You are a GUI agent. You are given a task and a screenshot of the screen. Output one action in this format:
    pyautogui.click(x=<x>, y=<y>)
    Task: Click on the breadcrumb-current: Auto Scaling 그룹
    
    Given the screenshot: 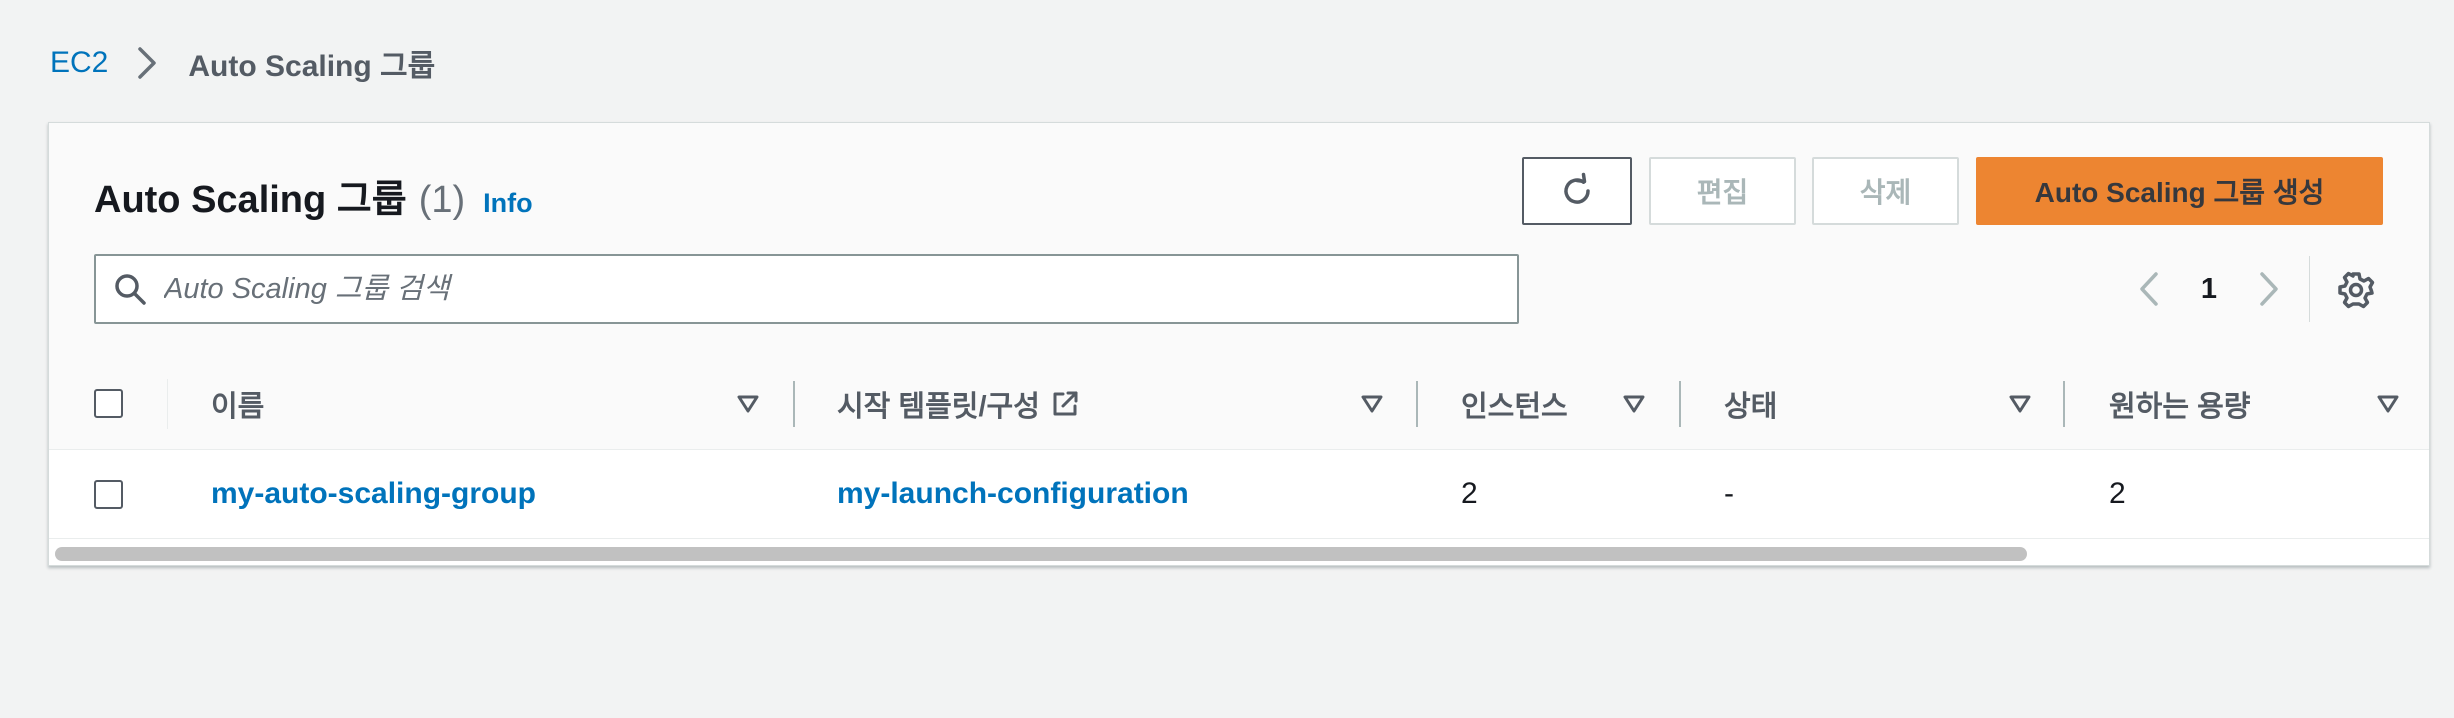 What is the action you would take?
    pyautogui.click(x=312, y=66)
    